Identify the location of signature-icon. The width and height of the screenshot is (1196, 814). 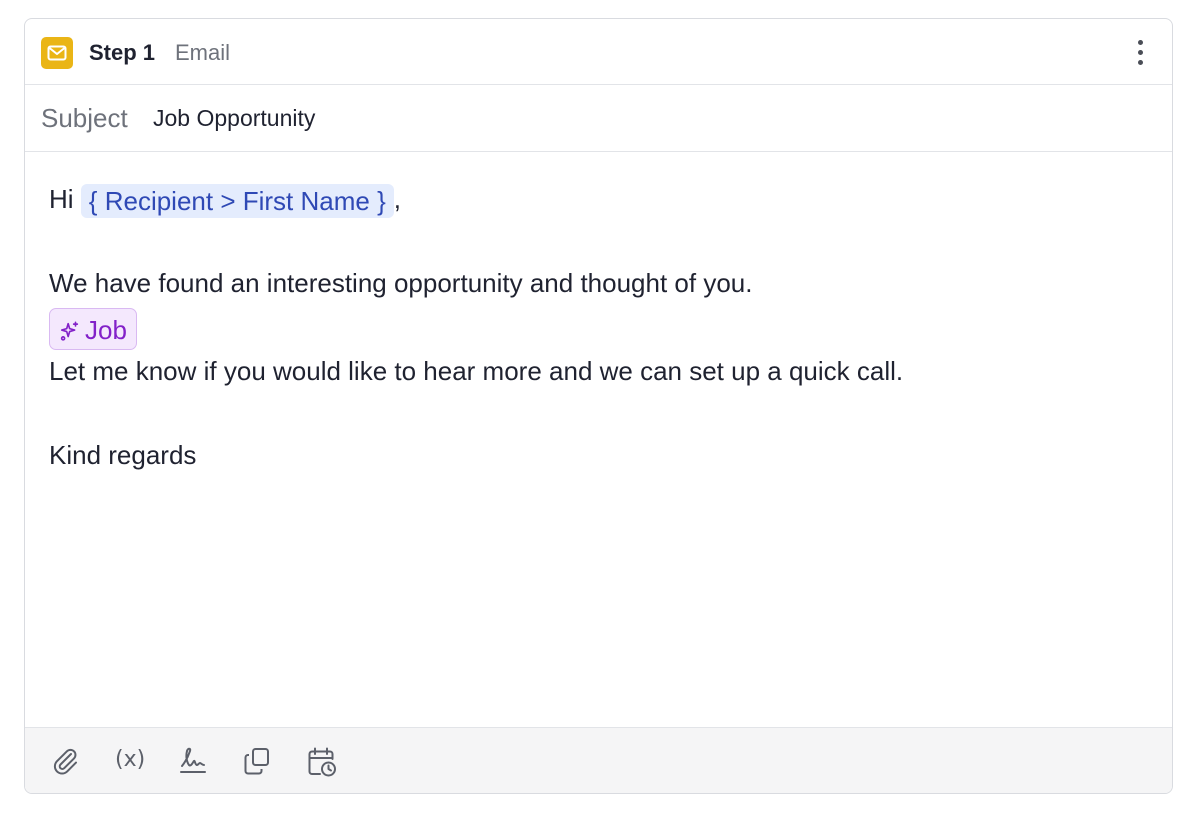
(193, 761).